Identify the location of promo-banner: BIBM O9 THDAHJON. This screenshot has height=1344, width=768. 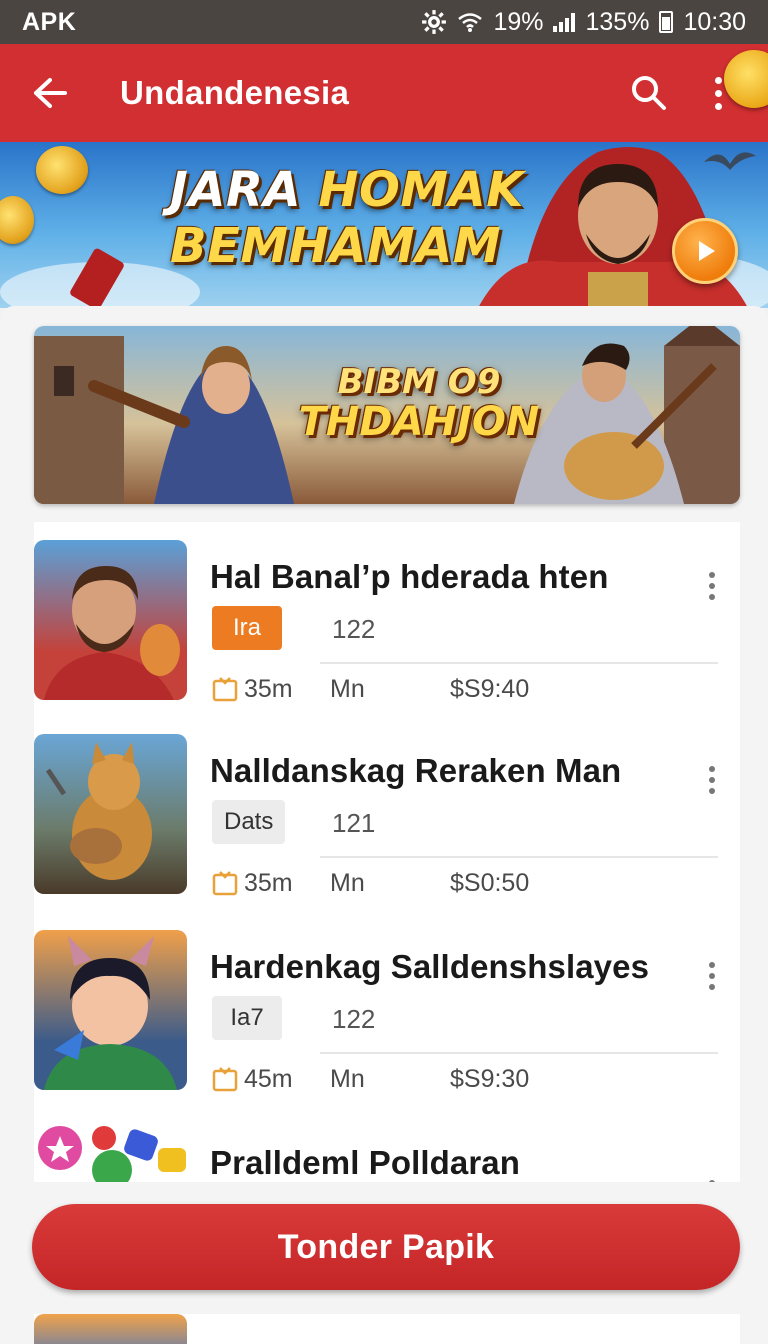
(387, 415).